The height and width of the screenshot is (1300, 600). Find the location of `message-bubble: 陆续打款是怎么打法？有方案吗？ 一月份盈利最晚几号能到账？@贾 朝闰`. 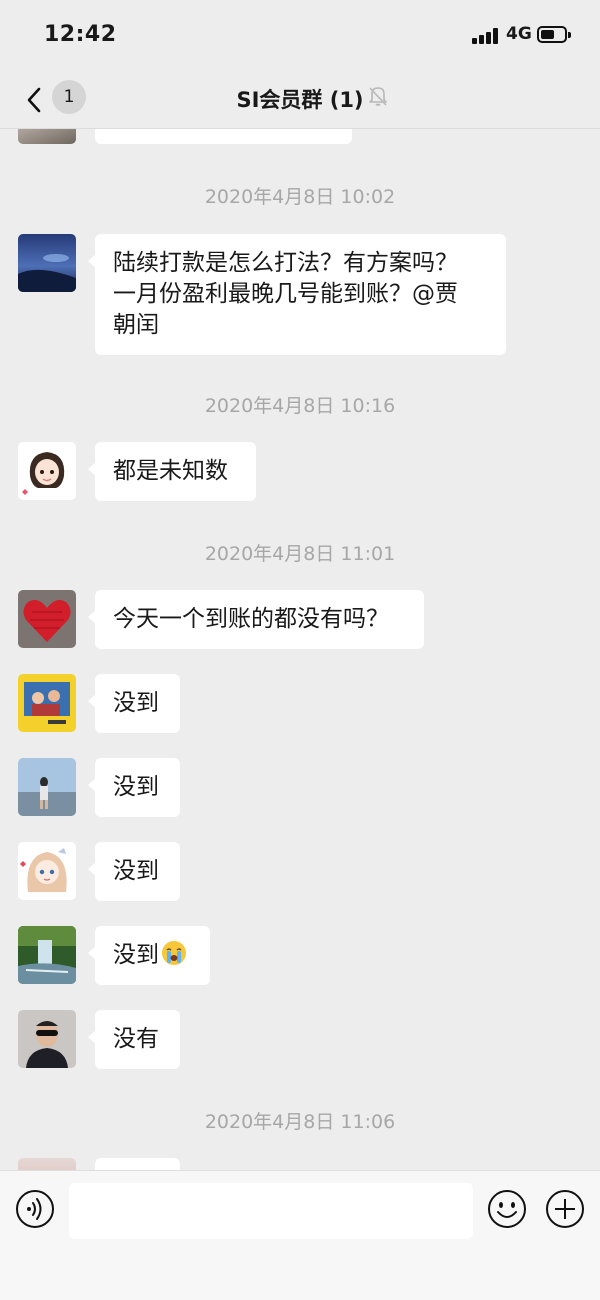

message-bubble: 陆续打款是怎么打法？有方案吗？ 一月份盈利最晚几号能到账？@贾 朝闰 is located at coordinates (297, 294).